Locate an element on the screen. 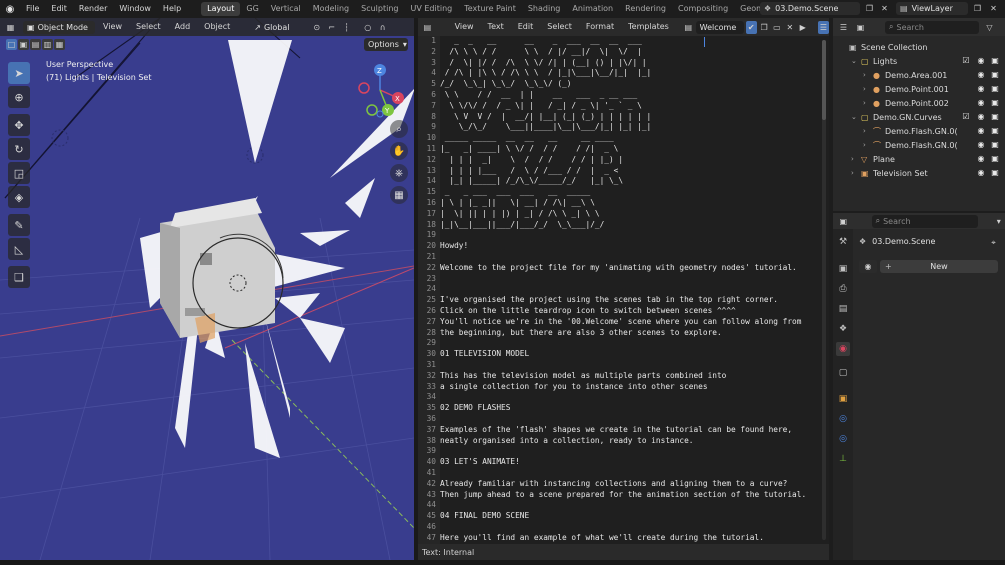 The width and height of the screenshot is (1005, 565). text-line: /\ \ \ / / \ \ / |/ __|/ \| \/ | is located at coordinates (540, 52).